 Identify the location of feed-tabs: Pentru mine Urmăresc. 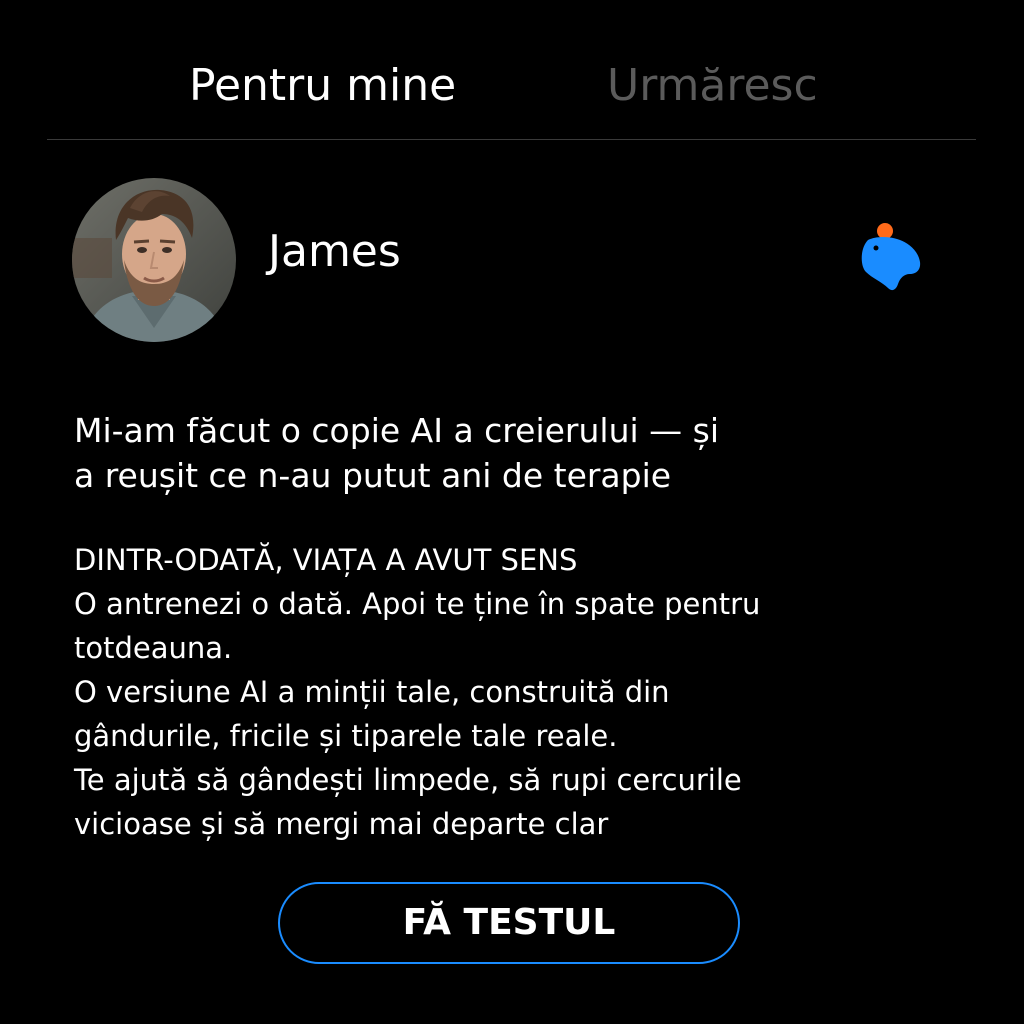
(512, 85).